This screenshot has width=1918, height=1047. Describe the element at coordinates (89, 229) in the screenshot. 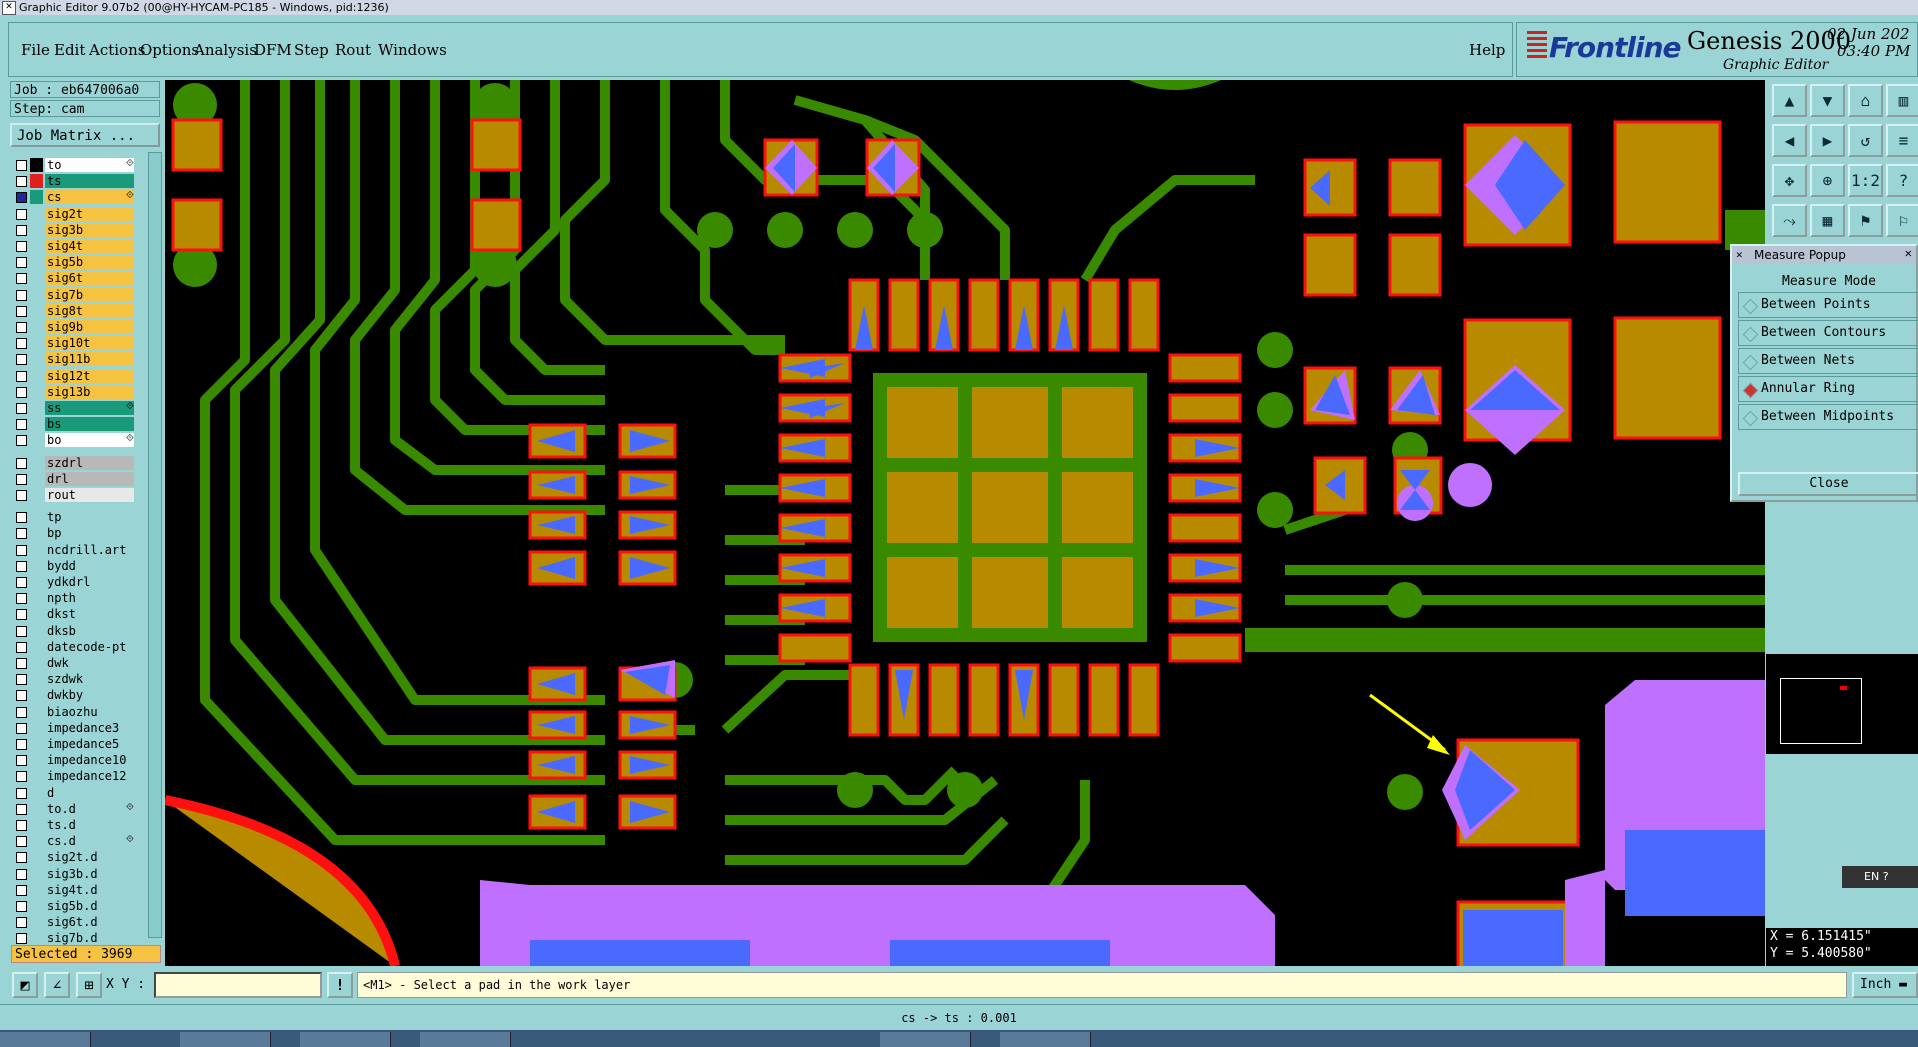

I see `layer-name: sig3b` at that location.